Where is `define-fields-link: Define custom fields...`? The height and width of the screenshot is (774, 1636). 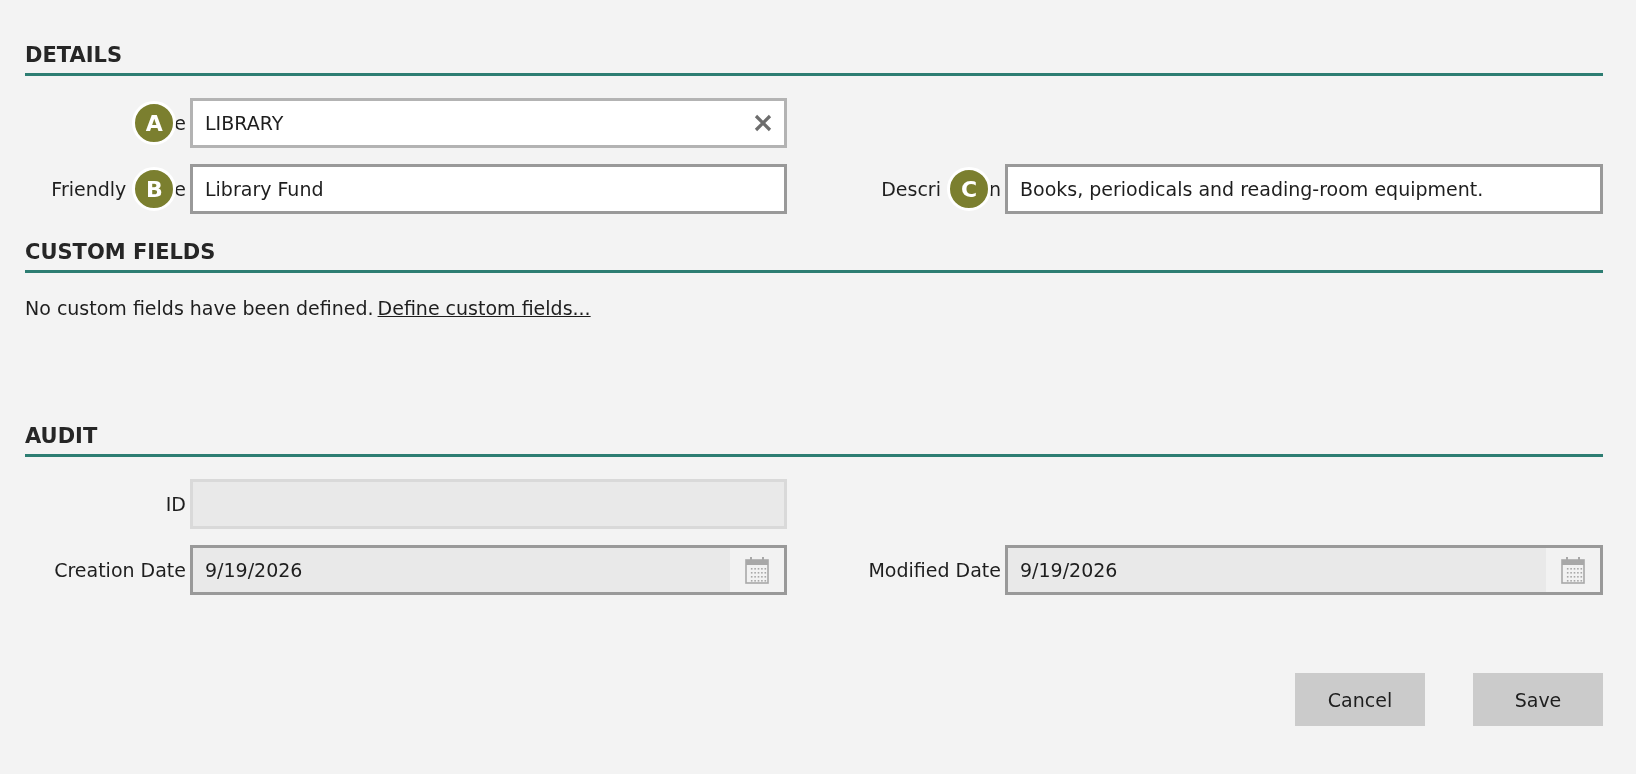 define-fields-link: Define custom fields... is located at coordinates (484, 308).